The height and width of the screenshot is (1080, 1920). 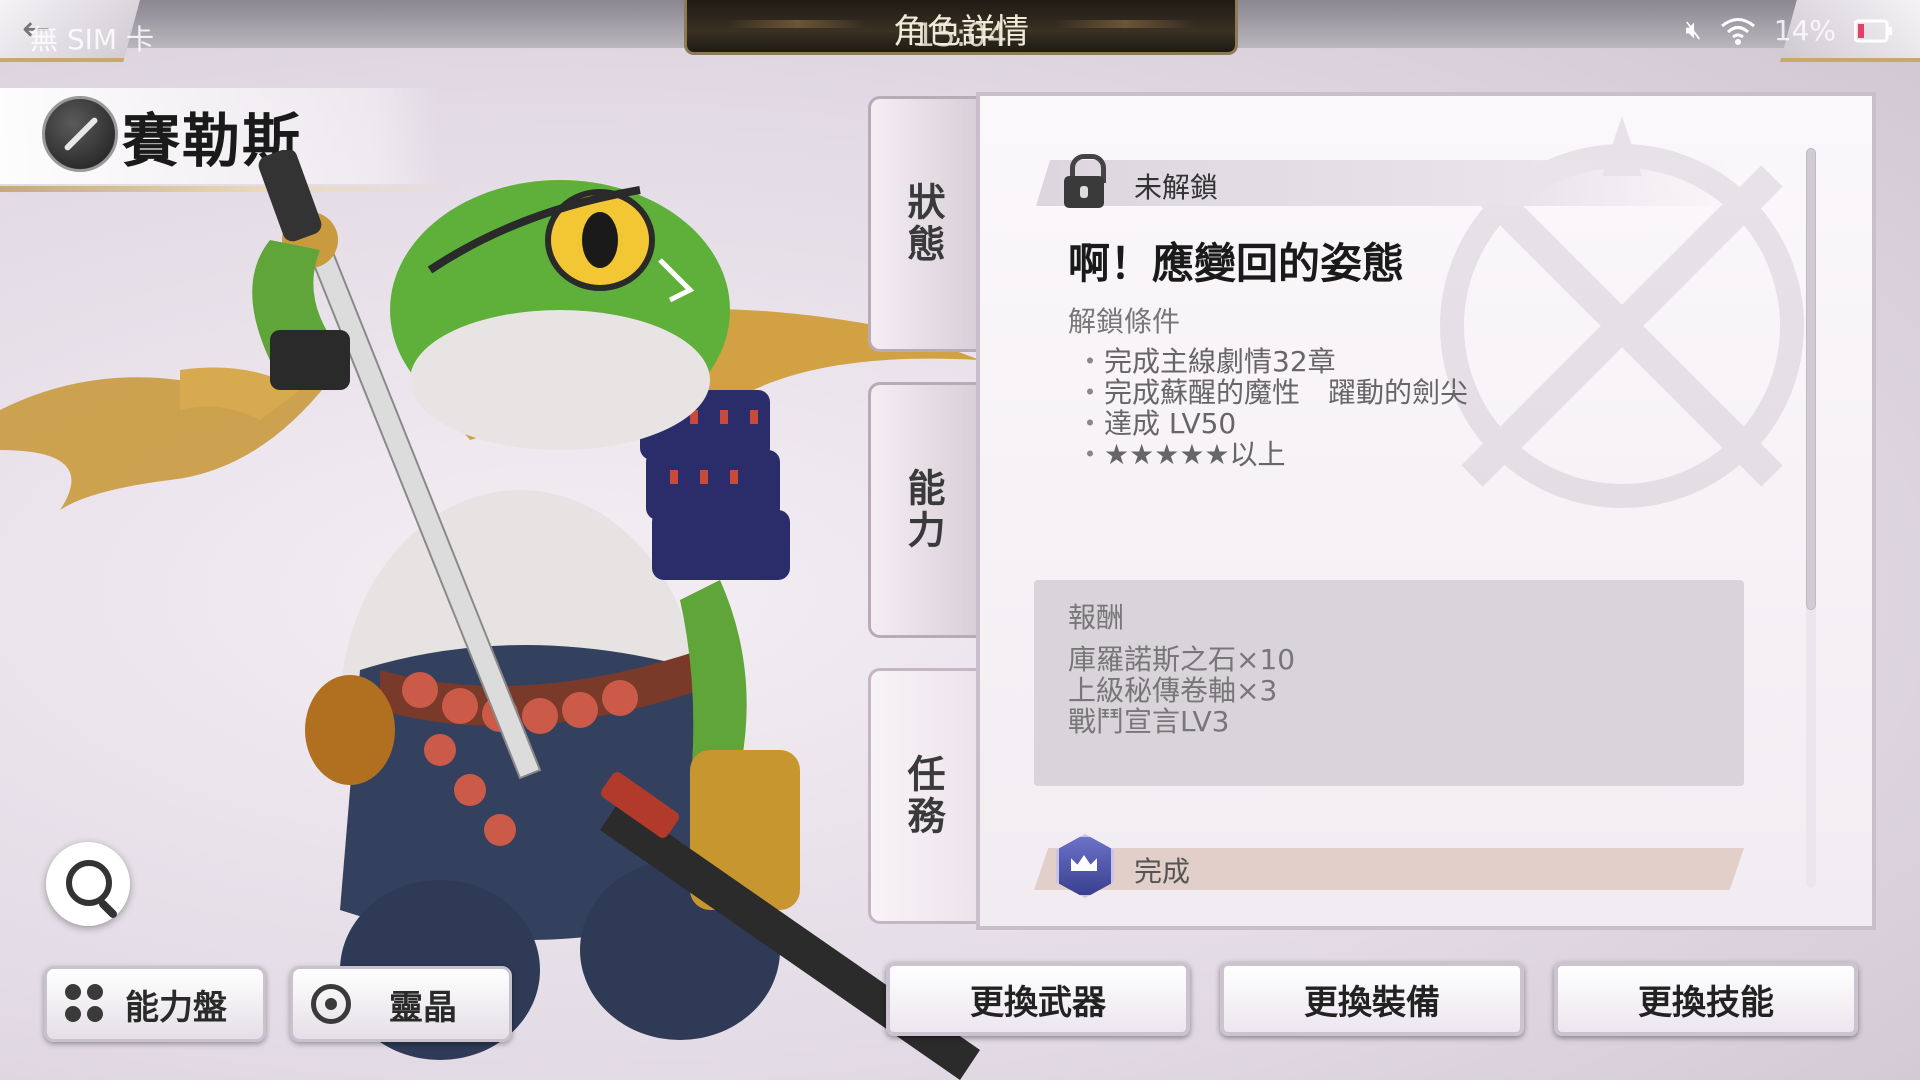 What do you see at coordinates (1804, 30) in the screenshot?
I see `battery-percent: 14%` at bounding box center [1804, 30].